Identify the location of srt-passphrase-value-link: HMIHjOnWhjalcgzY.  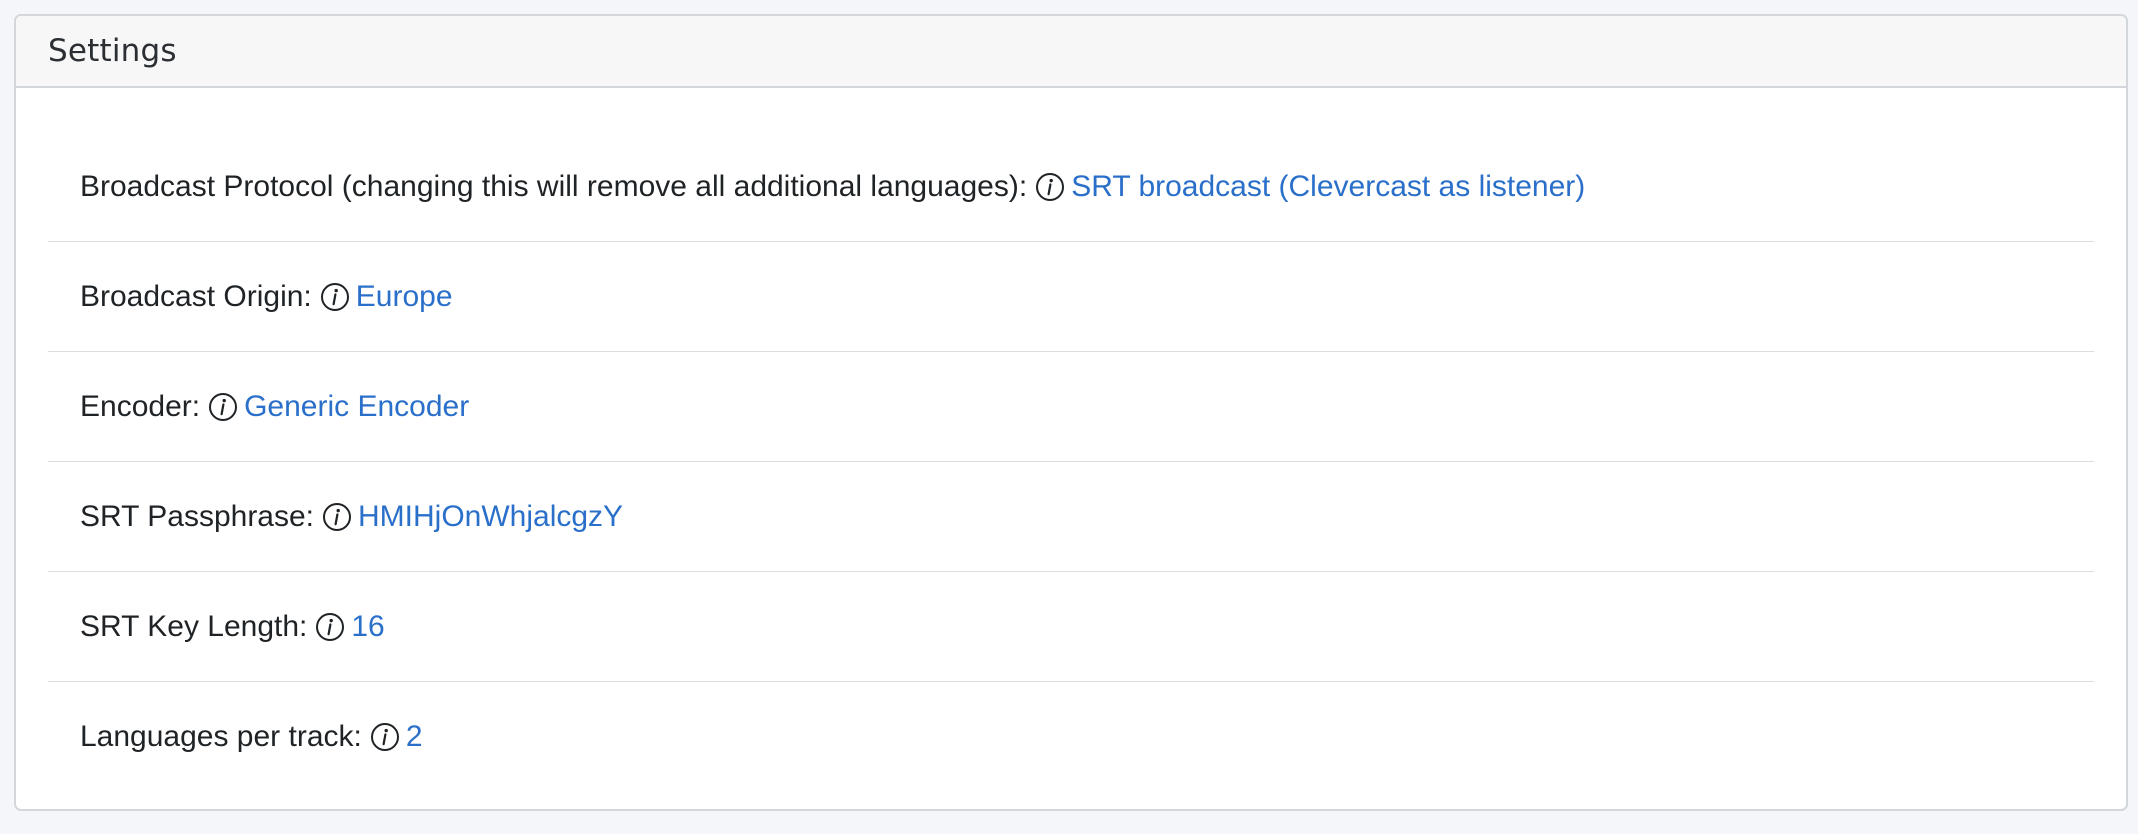
(490, 517).